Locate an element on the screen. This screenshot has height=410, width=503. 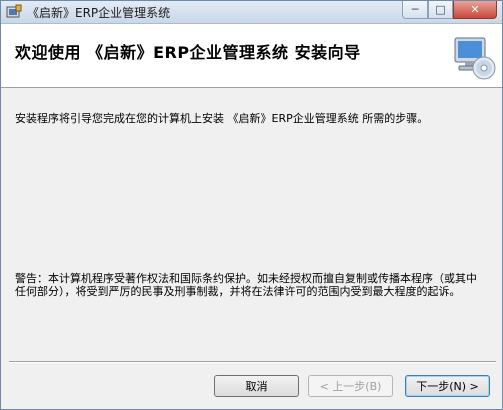
wizard-title: 欢迎使用 《启新》ERP企业管理系统 安装向导 is located at coordinates (188, 52).